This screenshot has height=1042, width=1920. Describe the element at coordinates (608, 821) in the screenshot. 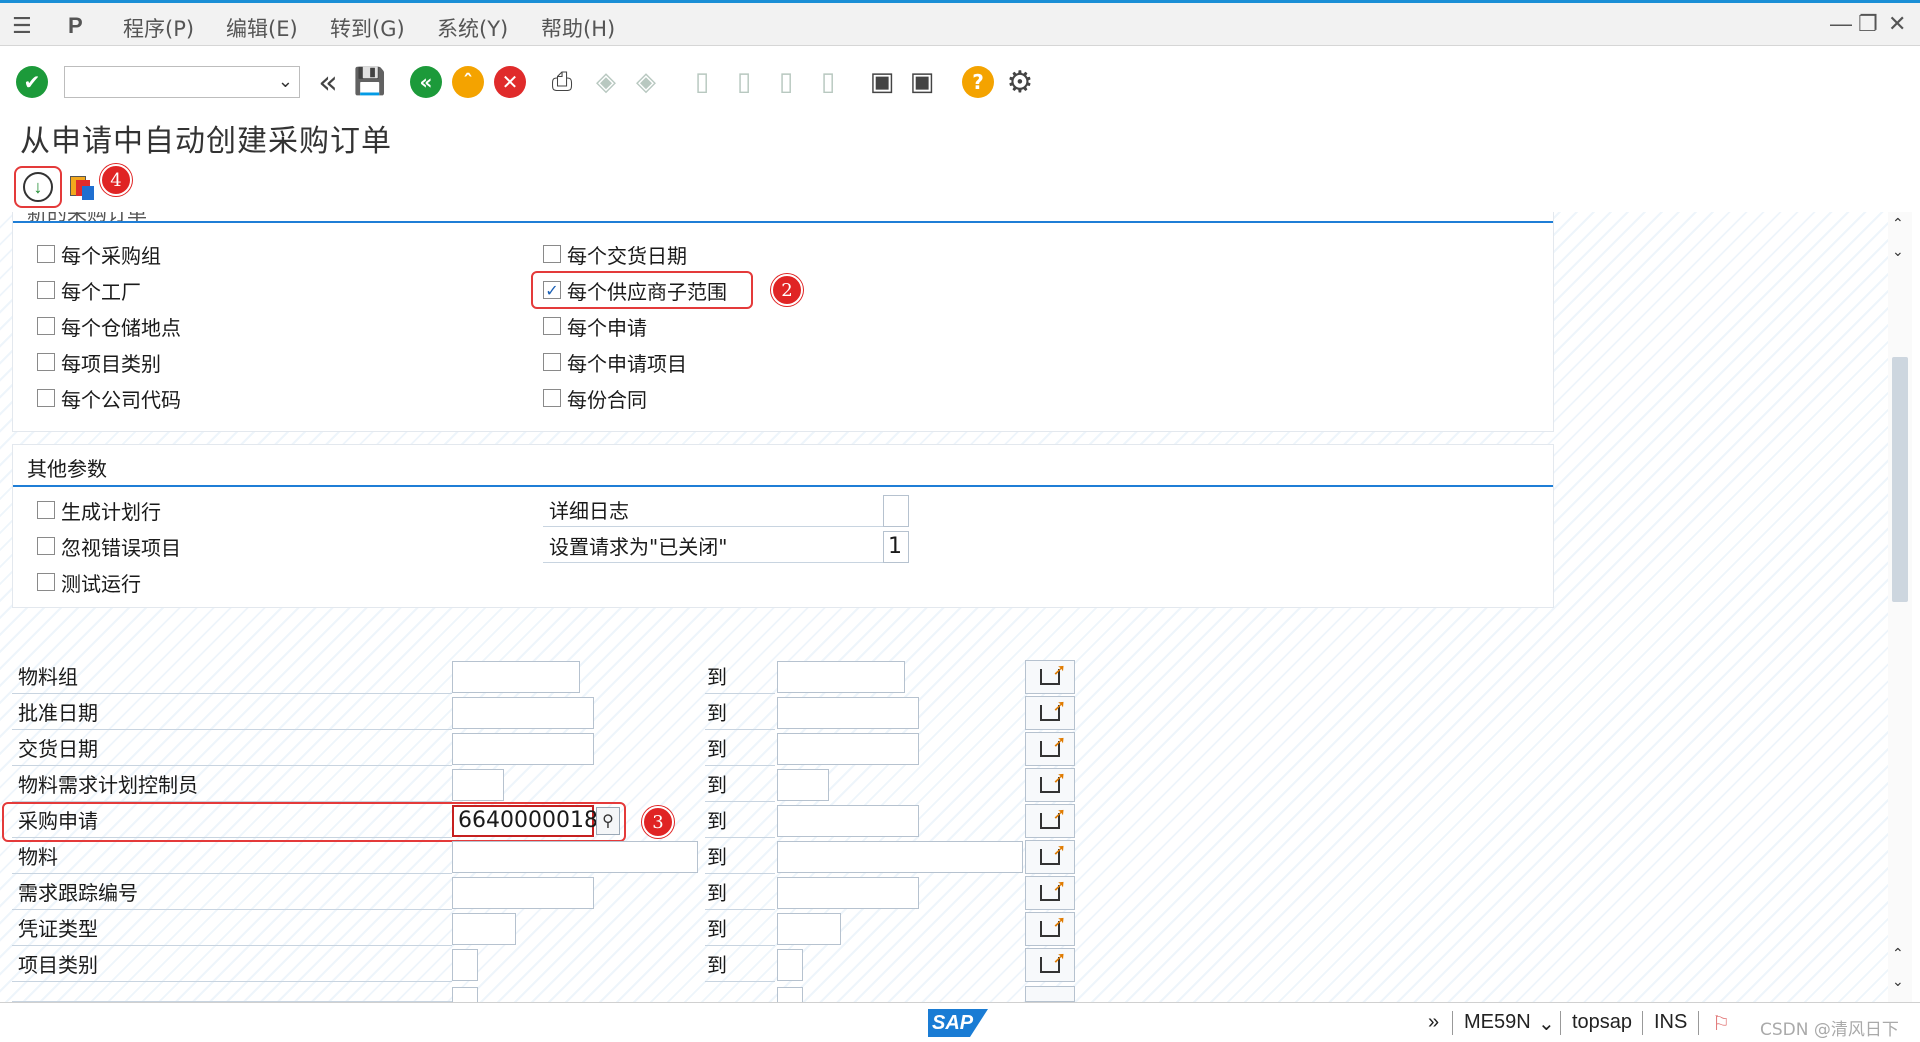

I see `search-help-button: ⚲` at that location.